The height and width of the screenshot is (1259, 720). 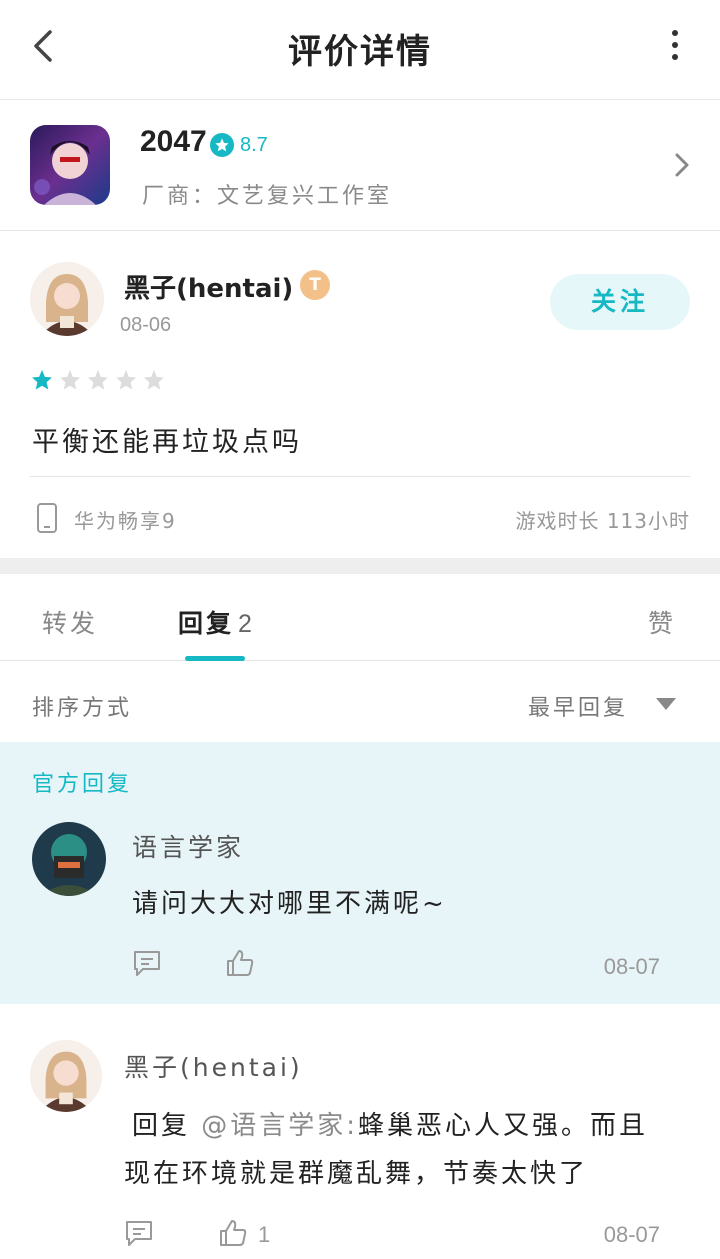 What do you see at coordinates (206, 623) in the screenshot?
I see `tab-reply-label: 回复` at bounding box center [206, 623].